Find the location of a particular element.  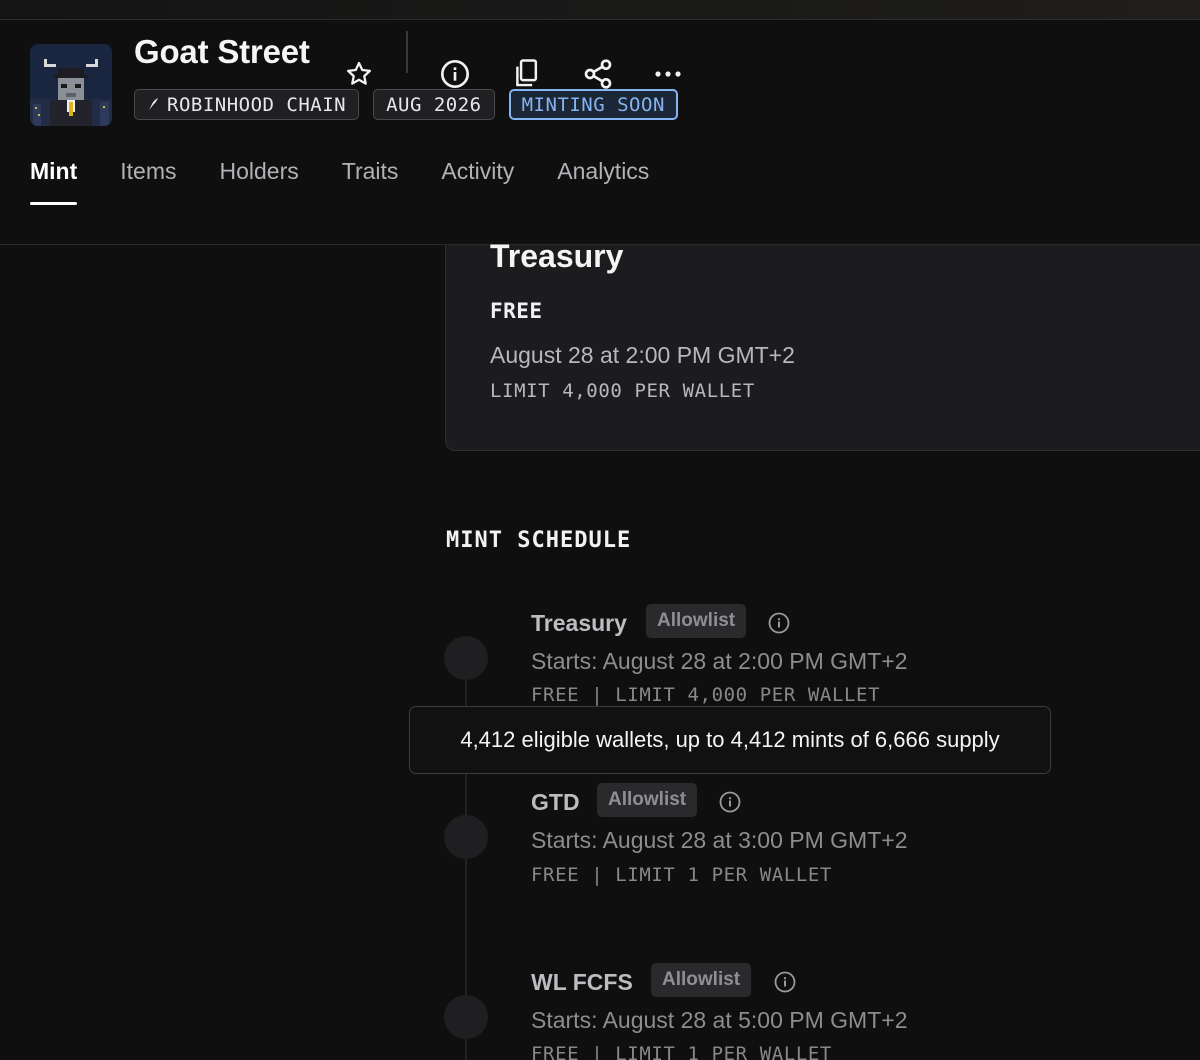

status-badge: MINTING SOON is located at coordinates (593, 104).